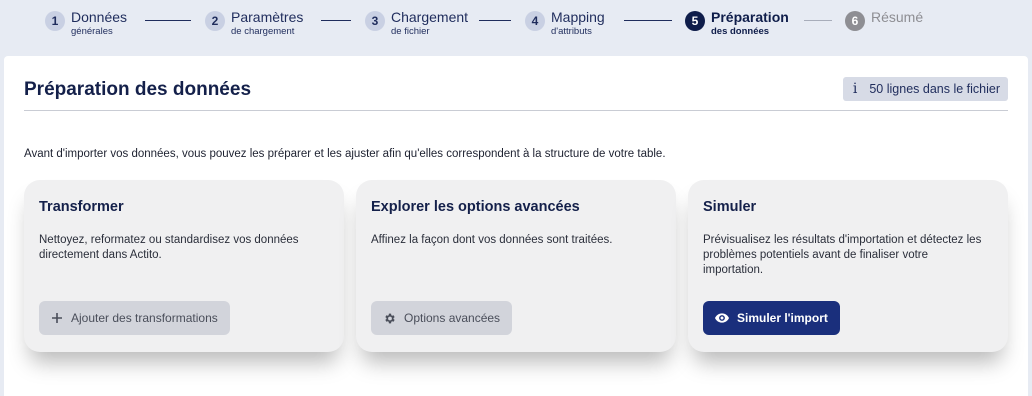  Describe the element at coordinates (695, 21) in the screenshot. I see `step-number: 5` at that location.